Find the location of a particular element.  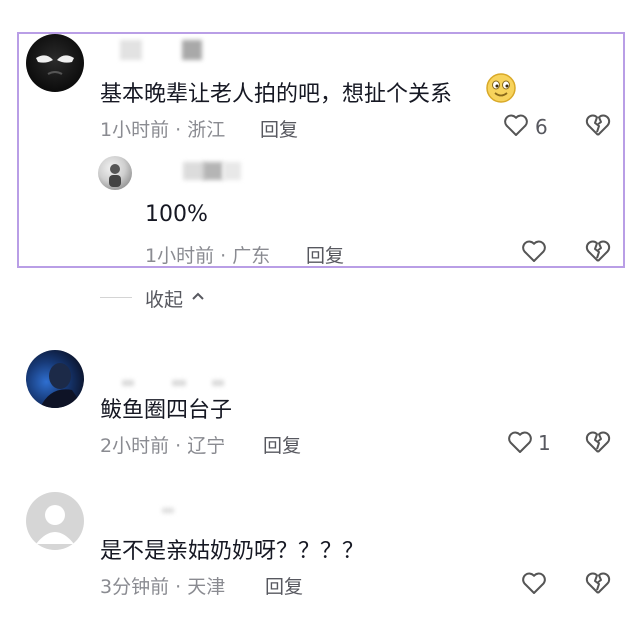

like-count: 1 is located at coordinates (544, 443).